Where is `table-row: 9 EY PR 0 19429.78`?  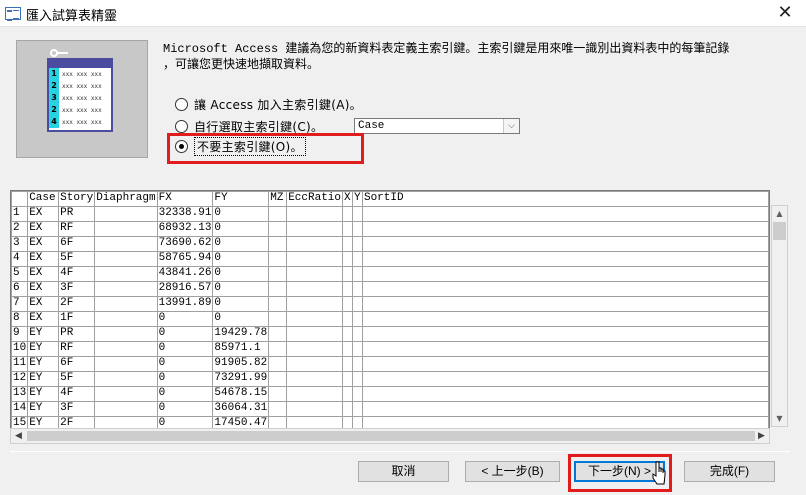
table-row: 9 EY PR 0 19429.78 is located at coordinates (390, 334).